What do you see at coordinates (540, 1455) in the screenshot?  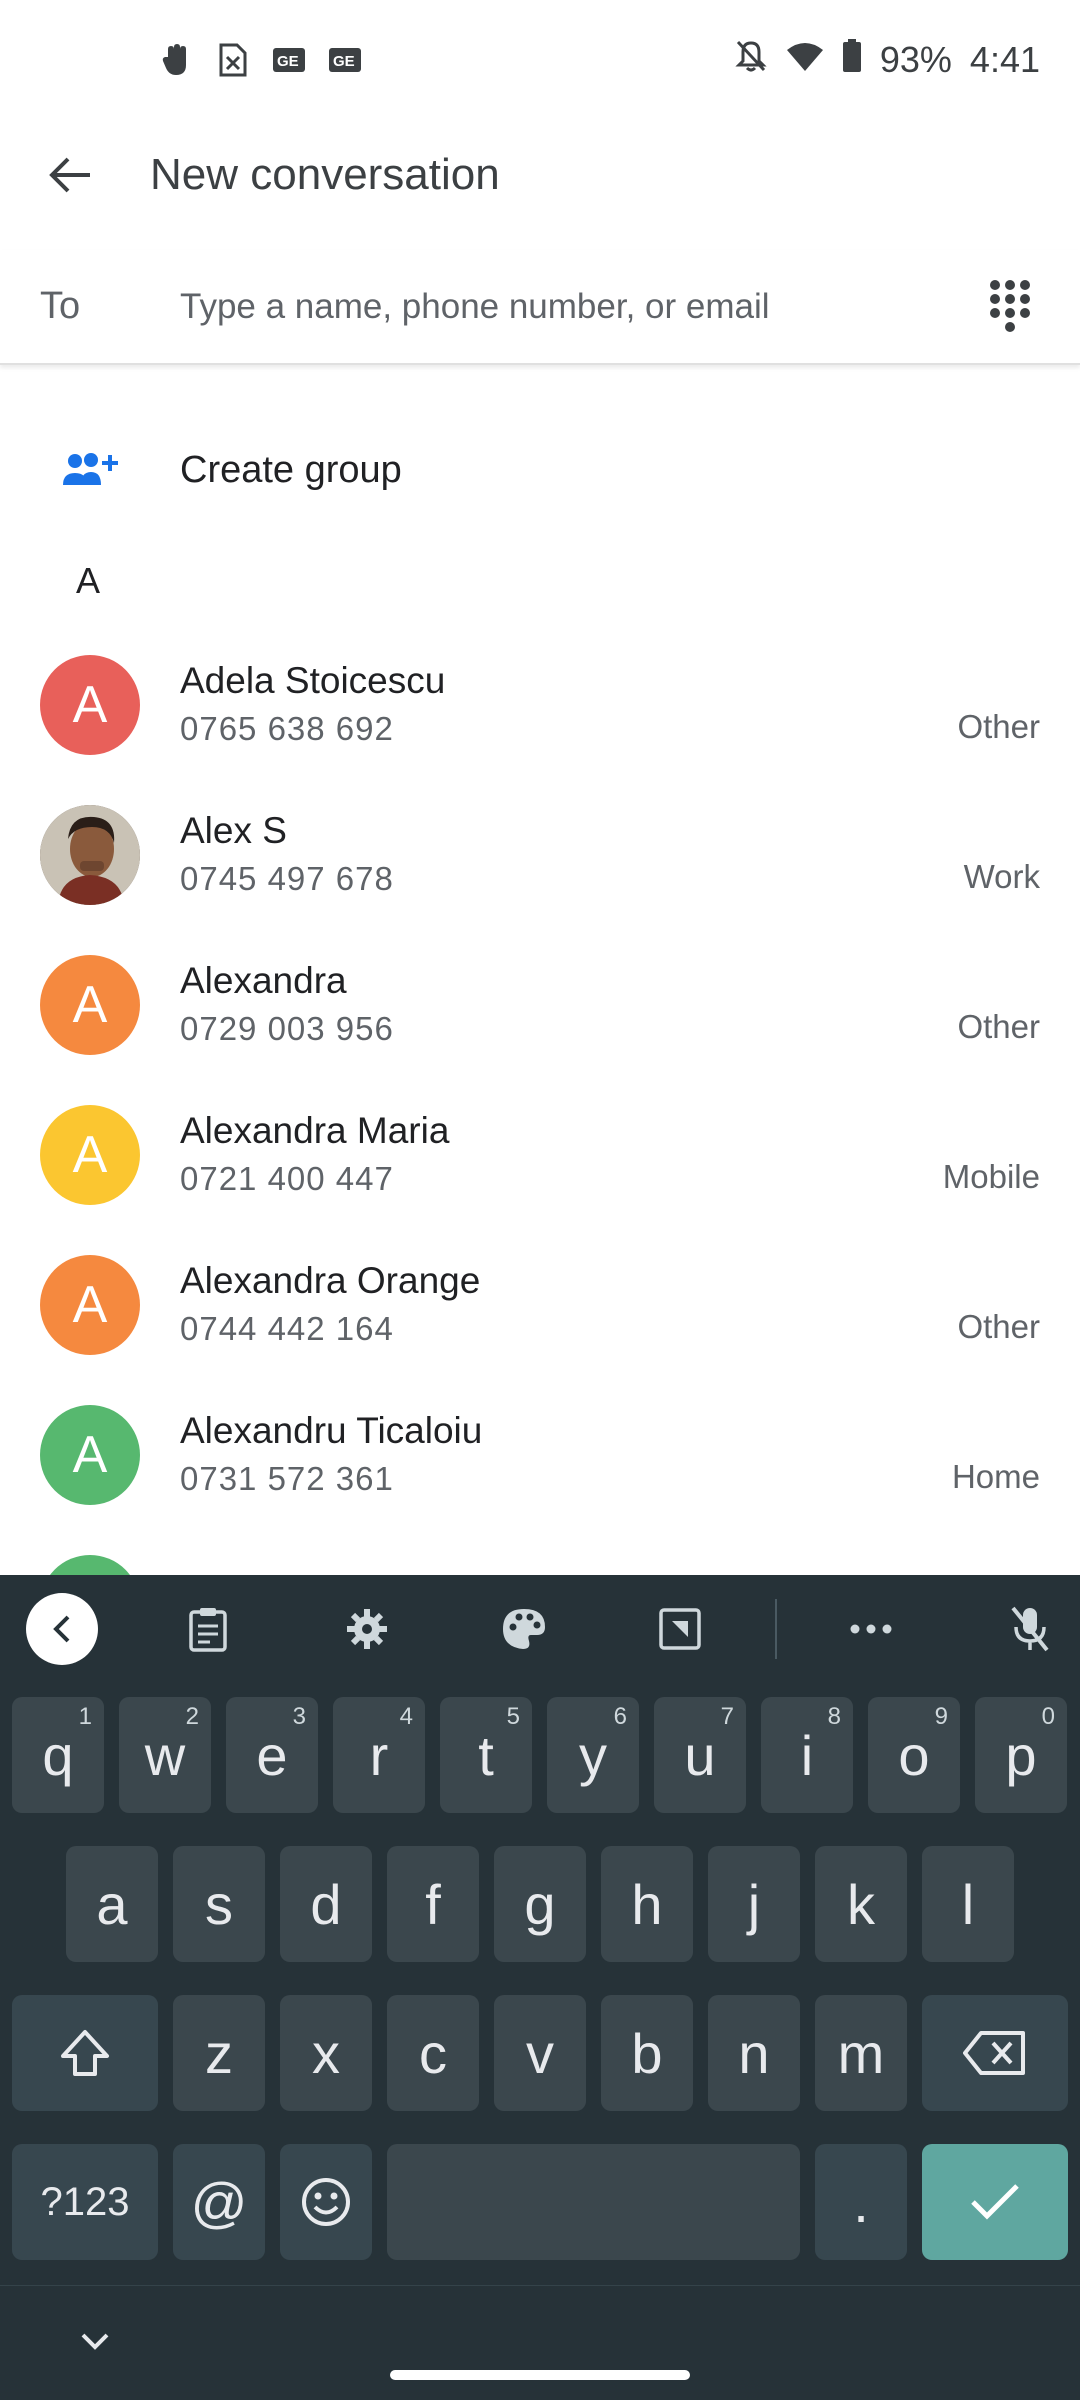 I see `contact-row: A Alexandru Ticaloiu 0731 572 361 Home` at bounding box center [540, 1455].